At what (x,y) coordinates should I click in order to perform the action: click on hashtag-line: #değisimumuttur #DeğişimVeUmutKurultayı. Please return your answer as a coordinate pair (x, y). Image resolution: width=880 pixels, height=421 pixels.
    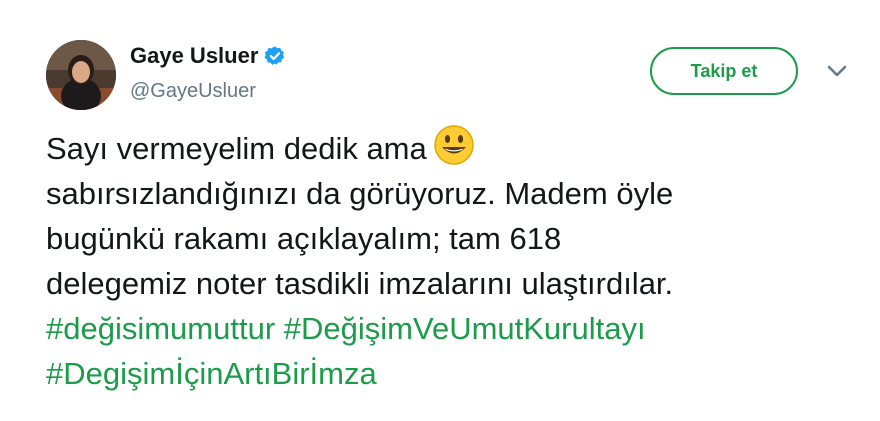
    Looking at the image, I should click on (451, 328).